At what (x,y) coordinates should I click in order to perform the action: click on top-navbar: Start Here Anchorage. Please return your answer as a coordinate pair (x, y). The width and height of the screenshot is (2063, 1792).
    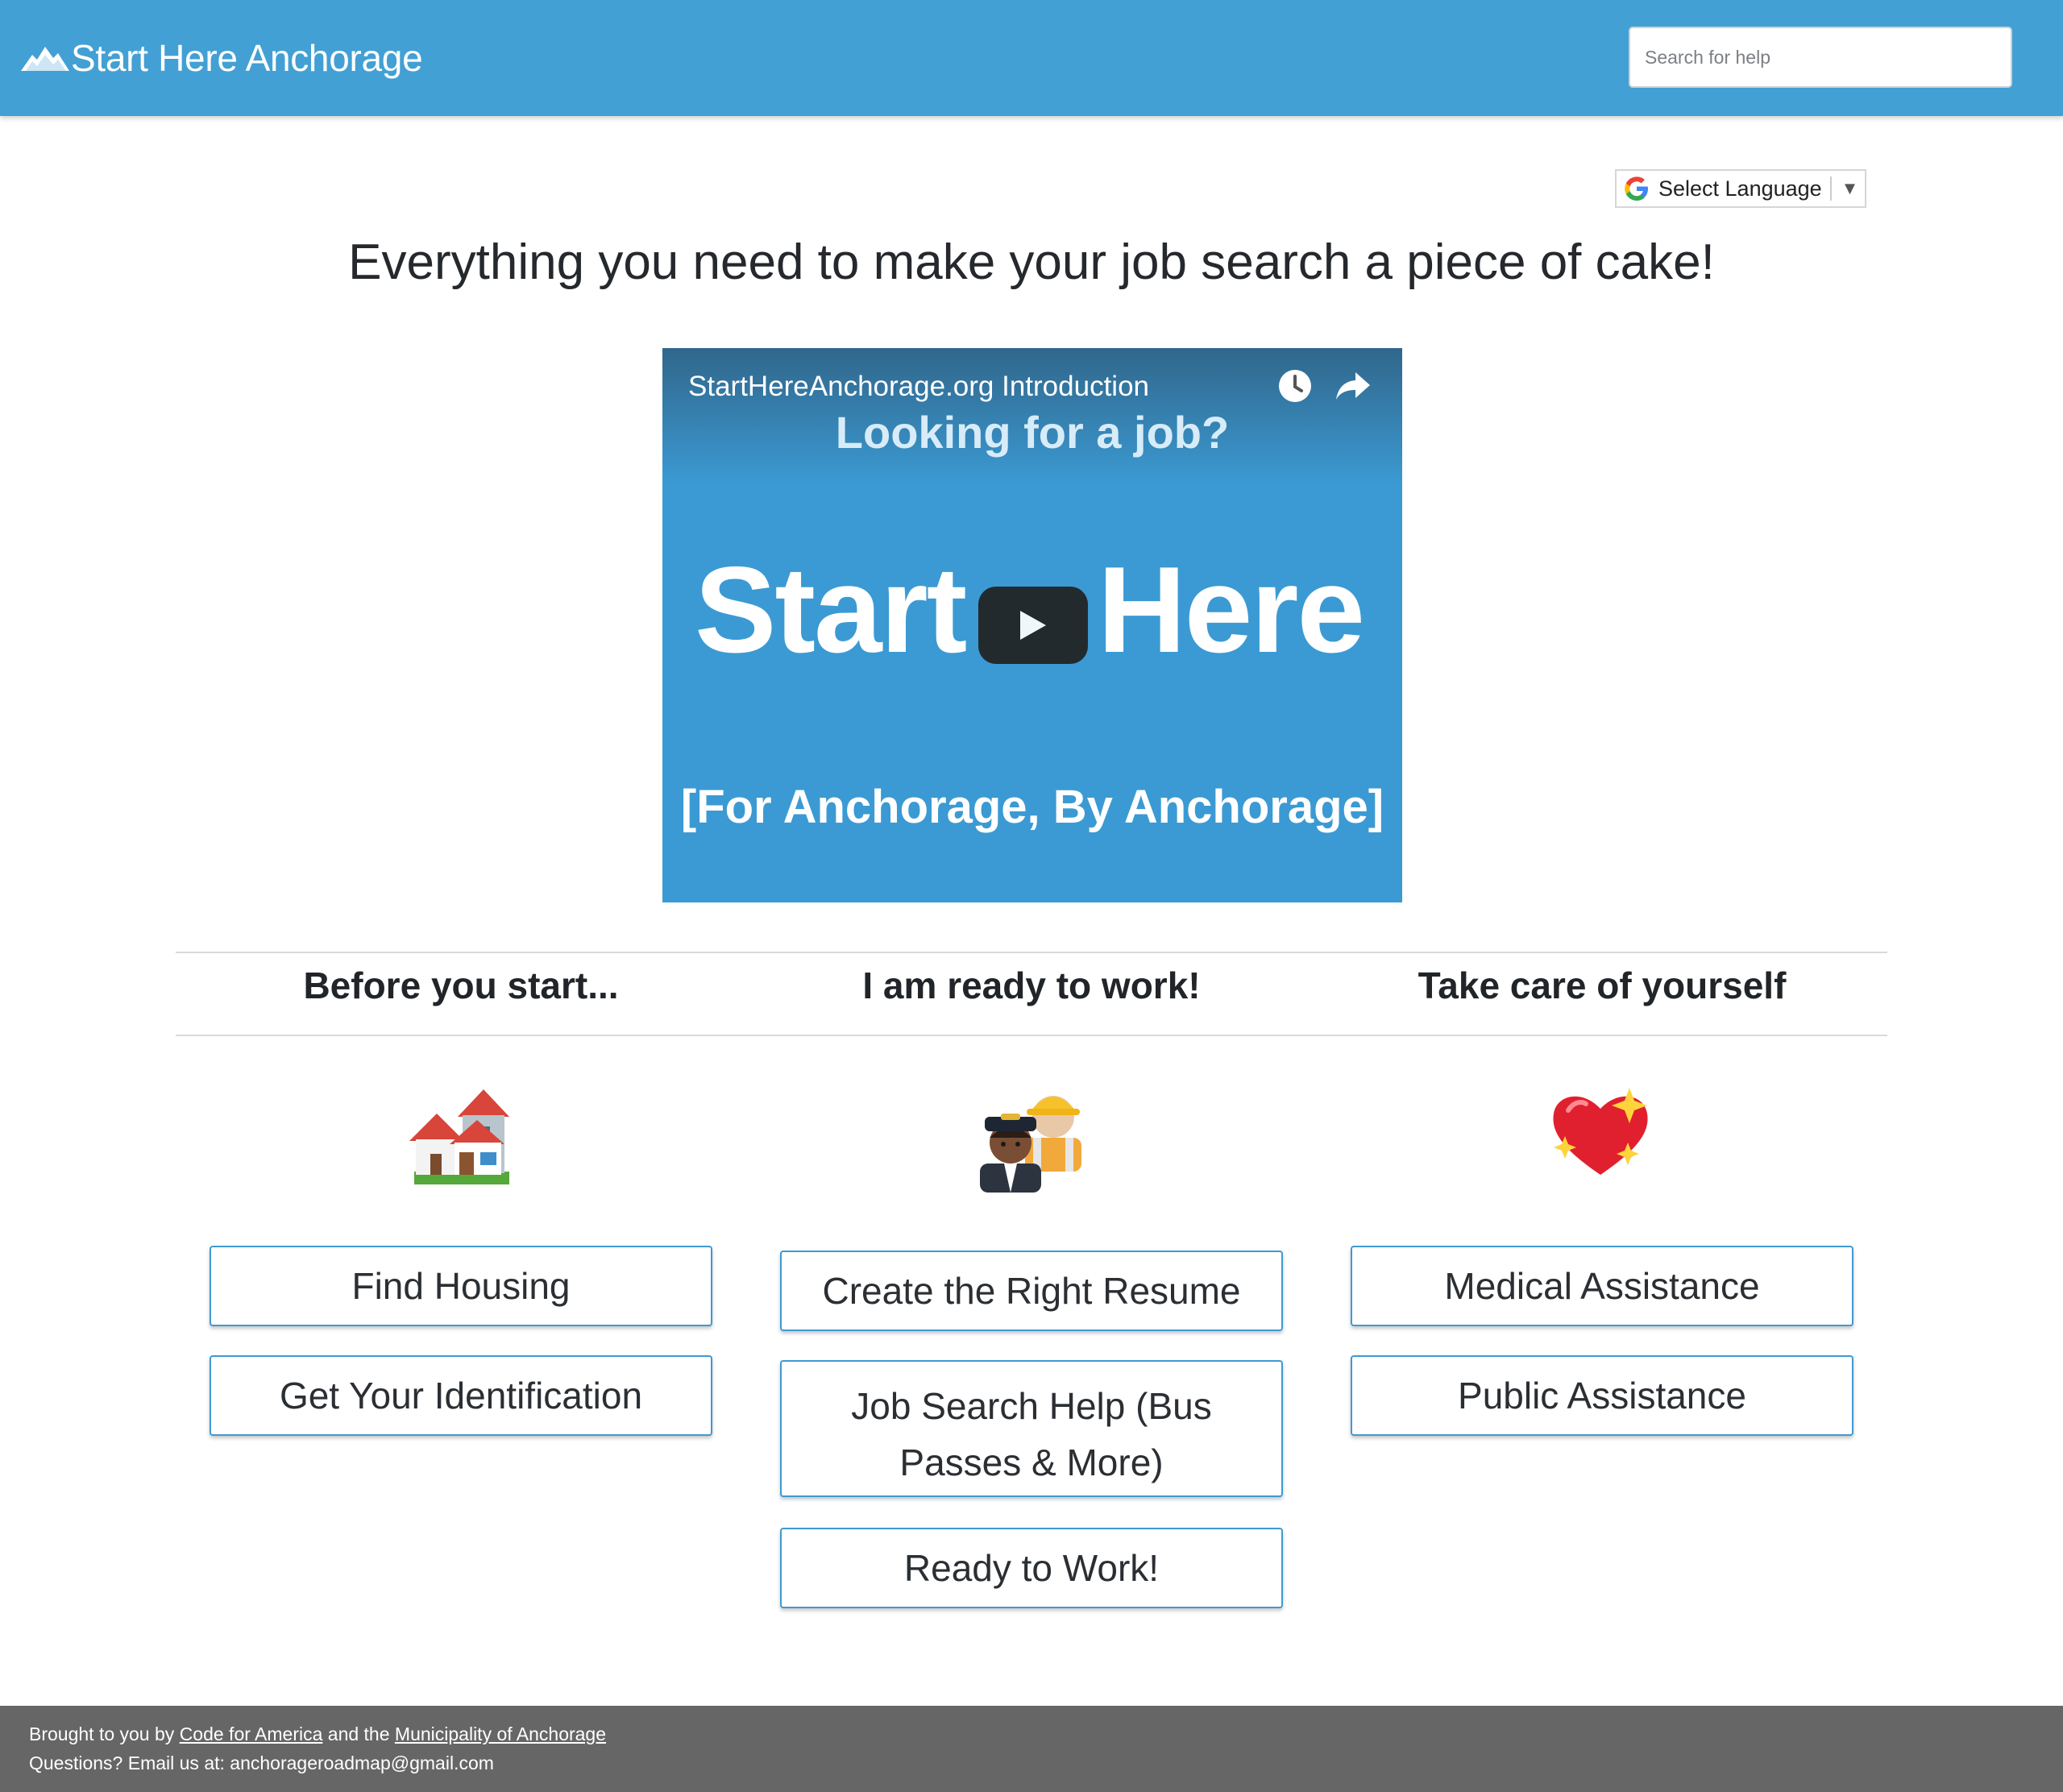
    Looking at the image, I should click on (1031, 58).